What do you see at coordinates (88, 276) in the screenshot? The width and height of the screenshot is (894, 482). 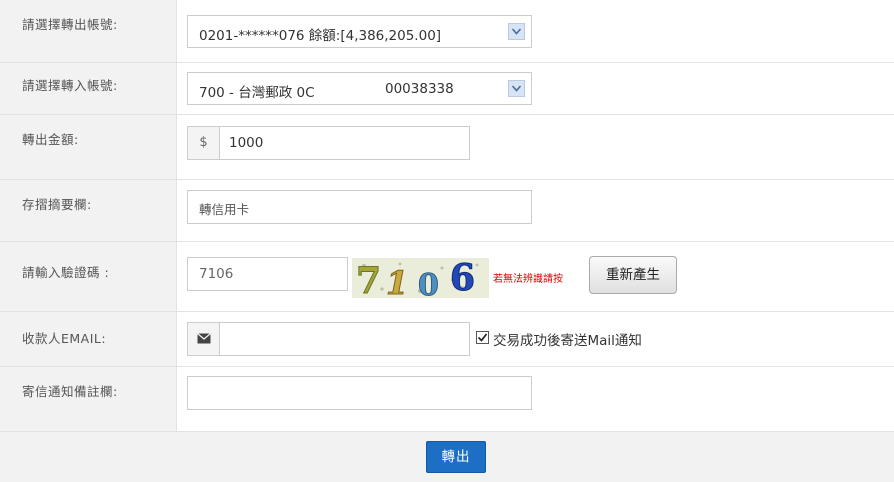 I see `captcha-label: 請輸入驗證碼 :` at bounding box center [88, 276].